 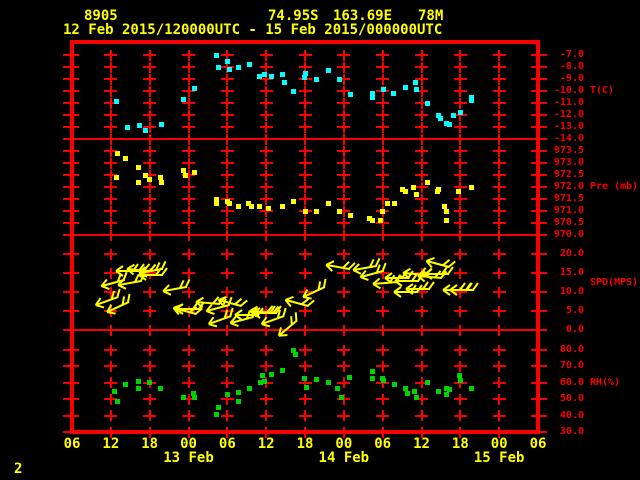 I want to click on ytick-label-wind_speed: 10.0, so click(x=571, y=291).